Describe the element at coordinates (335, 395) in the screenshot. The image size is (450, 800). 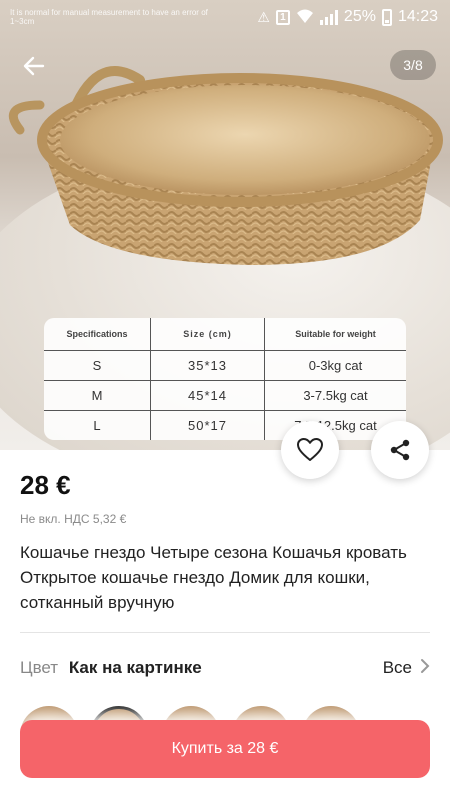
I see `spec-cell: 3-7.5kg cat` at that location.